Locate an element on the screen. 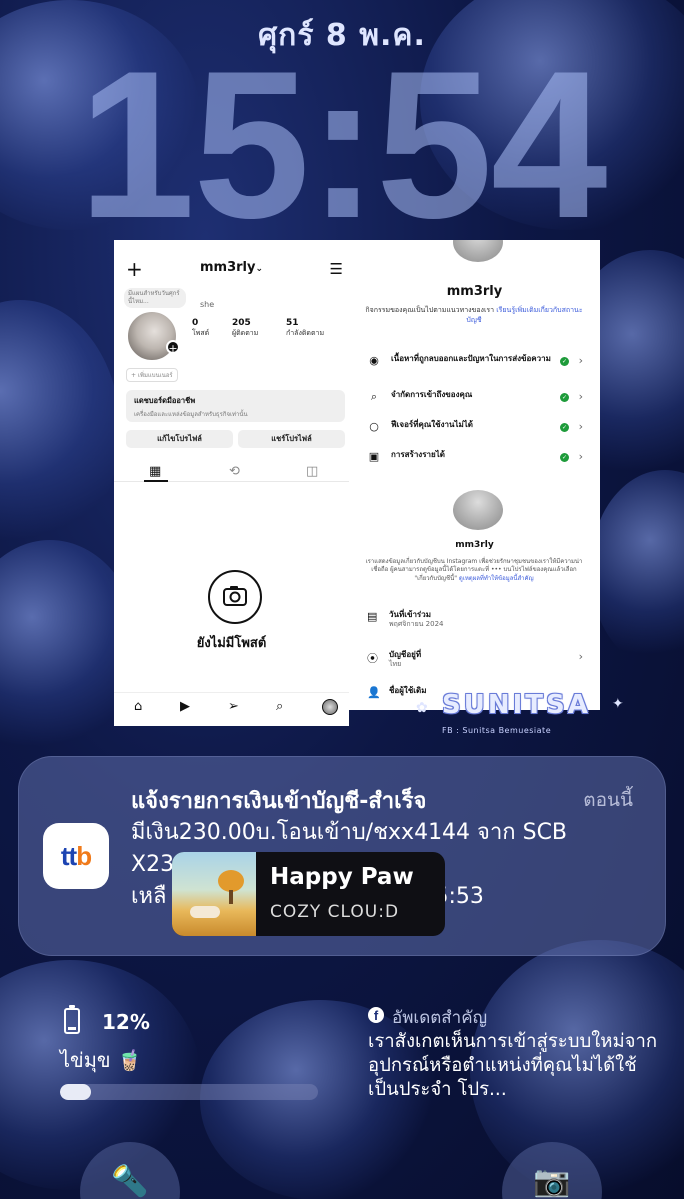  profile-tabs: ▦ ⟲ ◫ is located at coordinates (231, 471).